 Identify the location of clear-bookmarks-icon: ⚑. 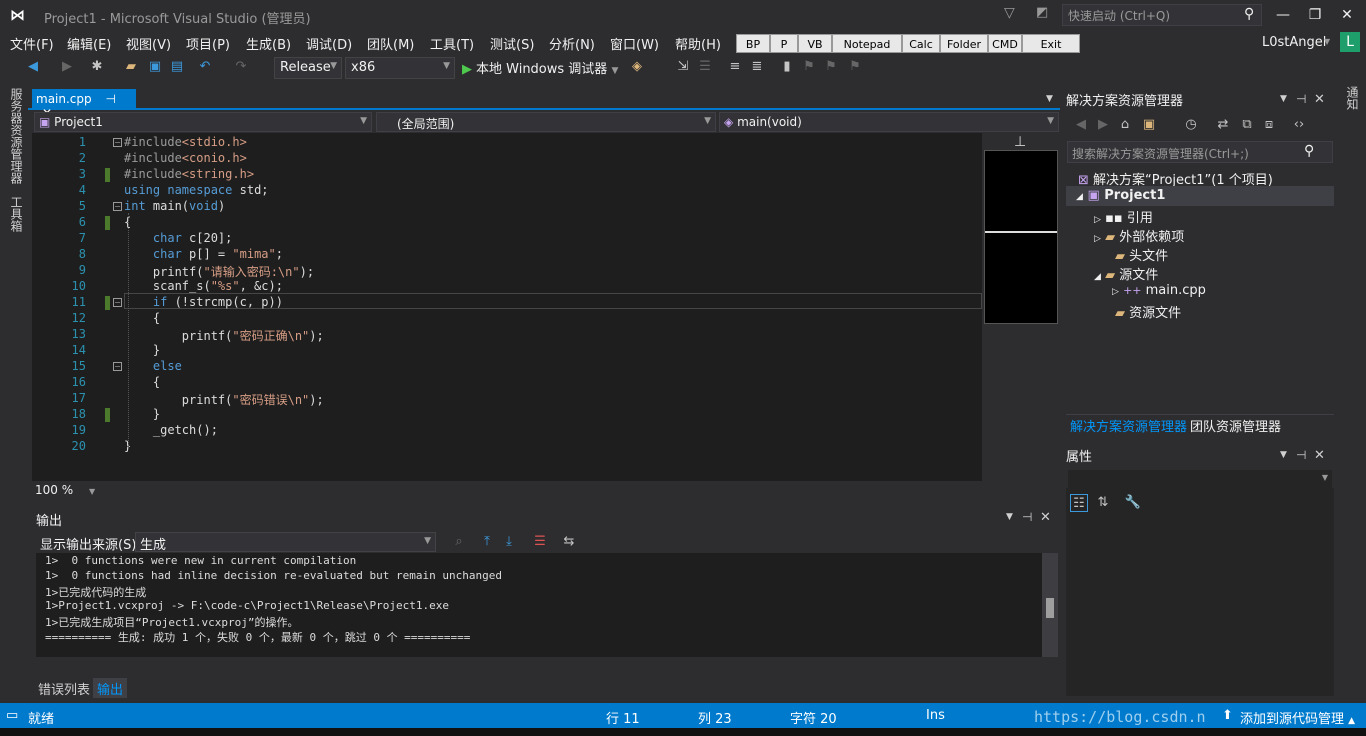
(855, 67).